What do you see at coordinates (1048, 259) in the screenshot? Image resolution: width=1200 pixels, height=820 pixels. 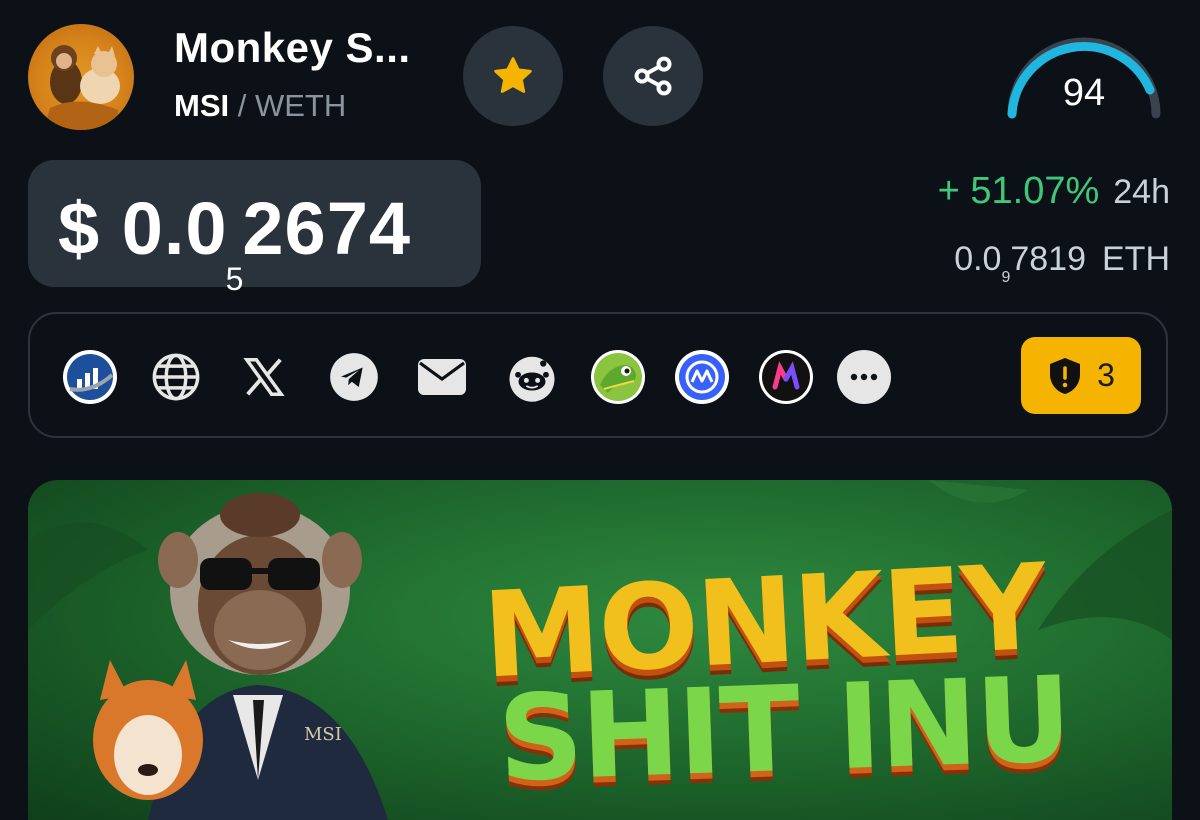 I see `eth-digits: 7819` at bounding box center [1048, 259].